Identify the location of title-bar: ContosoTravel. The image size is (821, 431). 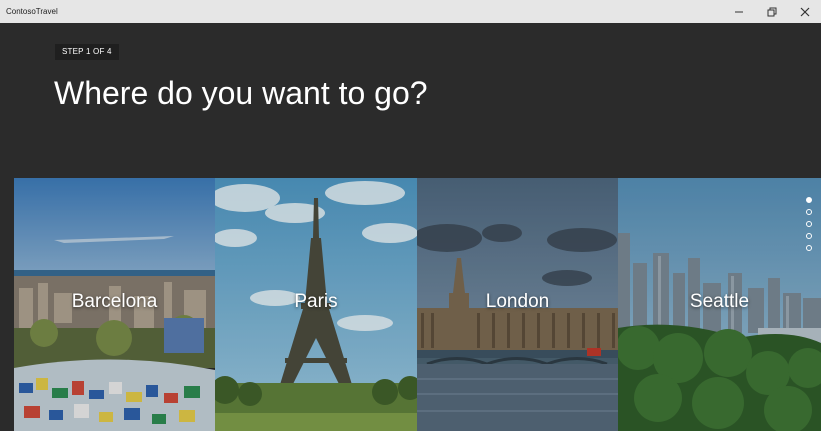
(410, 11).